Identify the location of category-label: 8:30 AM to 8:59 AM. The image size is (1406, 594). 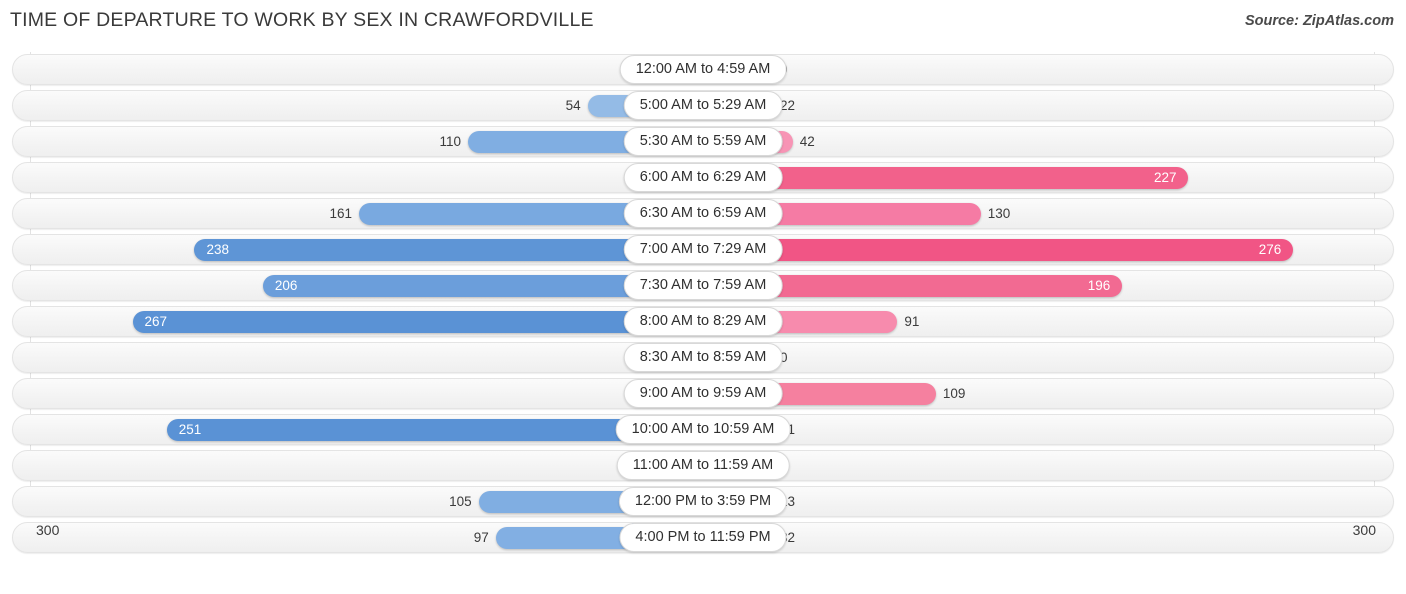
(703, 357).